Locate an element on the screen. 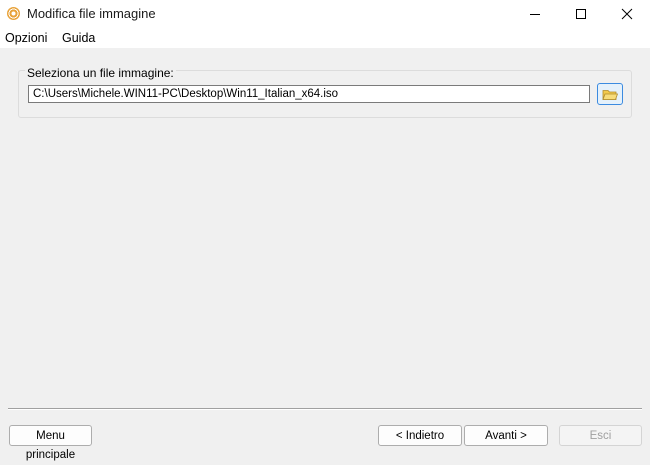 Image resolution: width=650 pixels, height=465 pixels. minimize-icon is located at coordinates (535, 14).